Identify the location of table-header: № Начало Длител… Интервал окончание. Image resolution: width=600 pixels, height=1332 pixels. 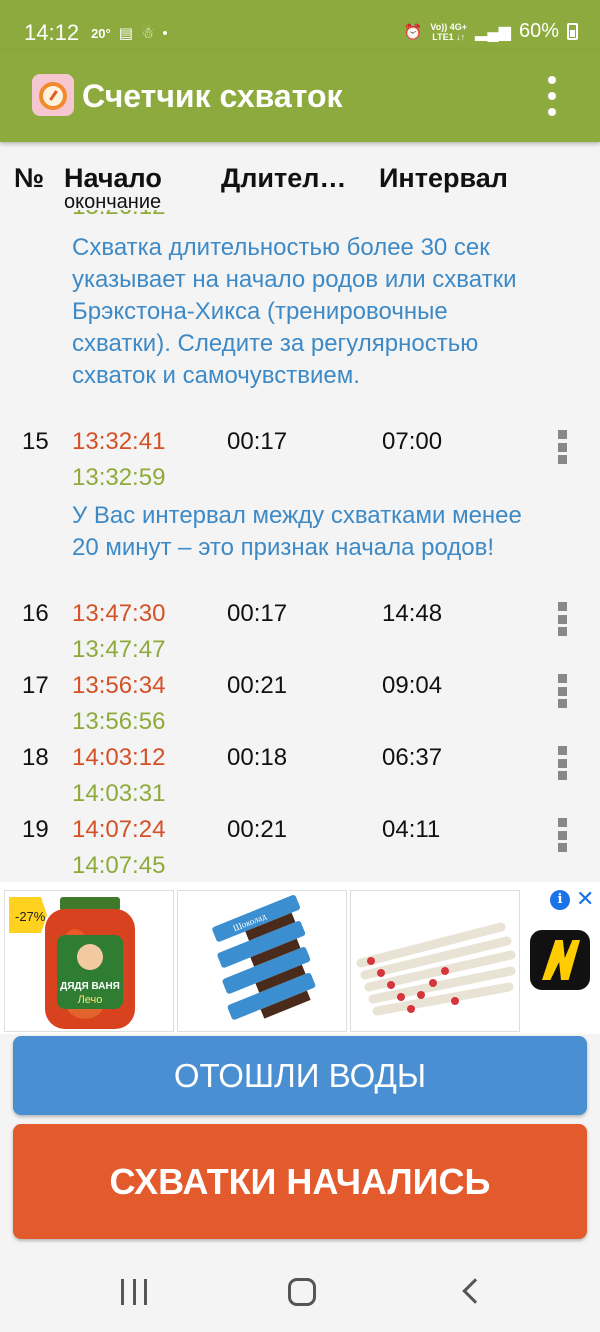
(300, 187).